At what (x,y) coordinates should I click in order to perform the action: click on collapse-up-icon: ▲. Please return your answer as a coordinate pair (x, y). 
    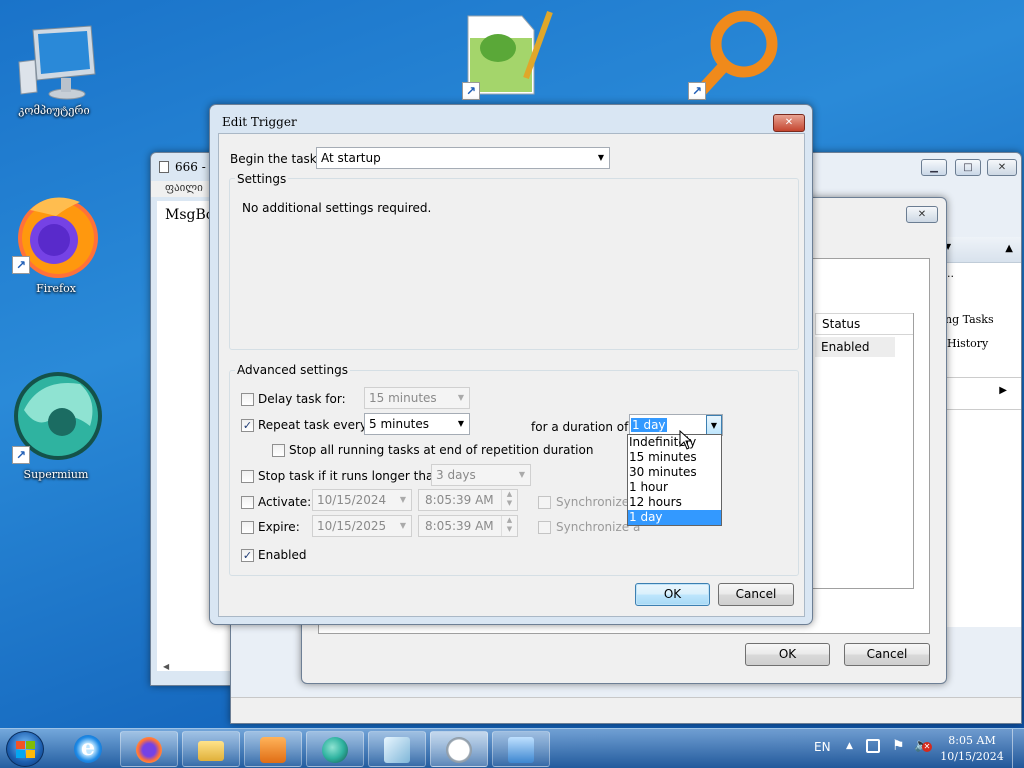
    Looking at the image, I should click on (1009, 248).